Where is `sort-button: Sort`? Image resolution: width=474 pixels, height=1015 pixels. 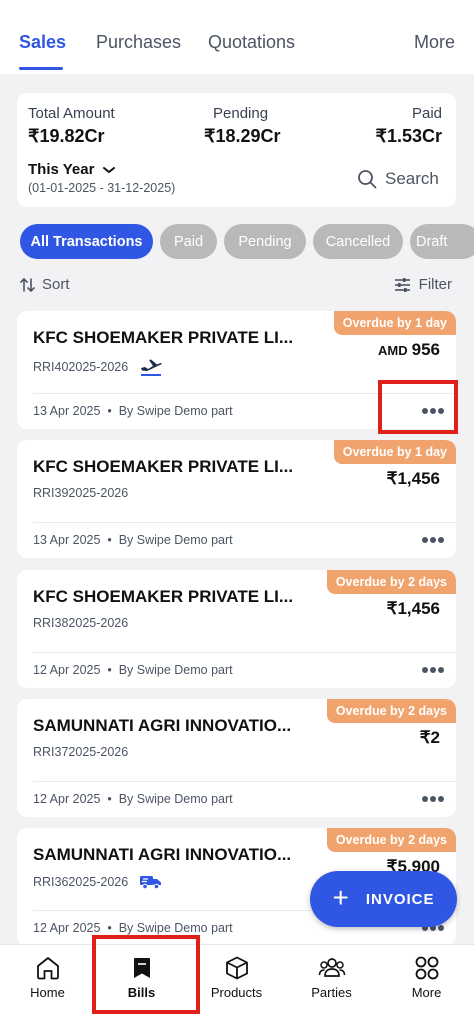
sort-button: Sort is located at coordinates (45, 284).